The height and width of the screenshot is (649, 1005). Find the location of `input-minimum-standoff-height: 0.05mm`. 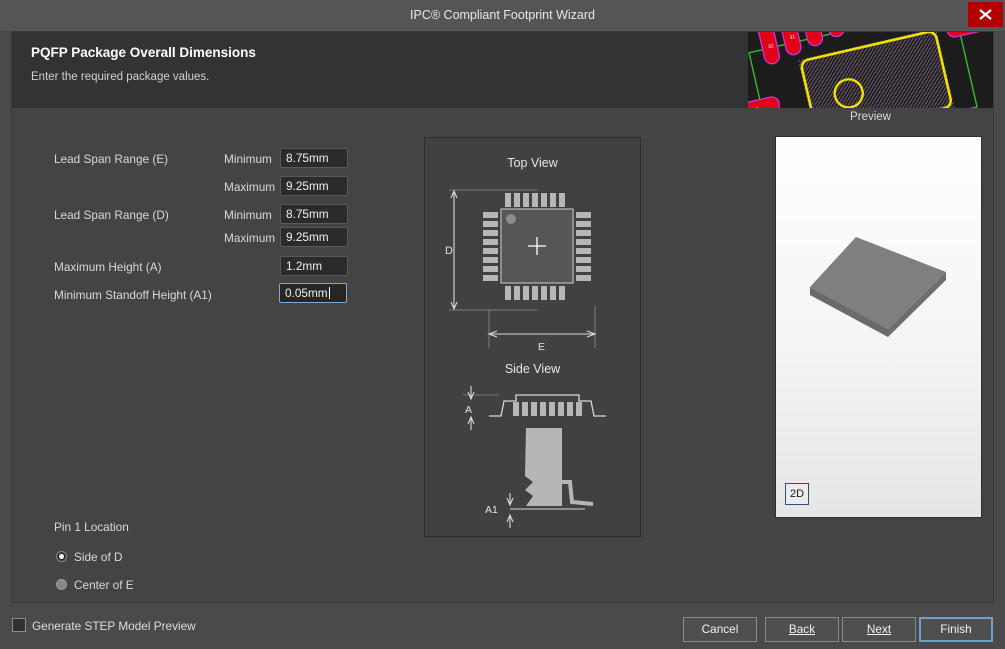

input-minimum-standoff-height: 0.05mm is located at coordinates (313, 293).